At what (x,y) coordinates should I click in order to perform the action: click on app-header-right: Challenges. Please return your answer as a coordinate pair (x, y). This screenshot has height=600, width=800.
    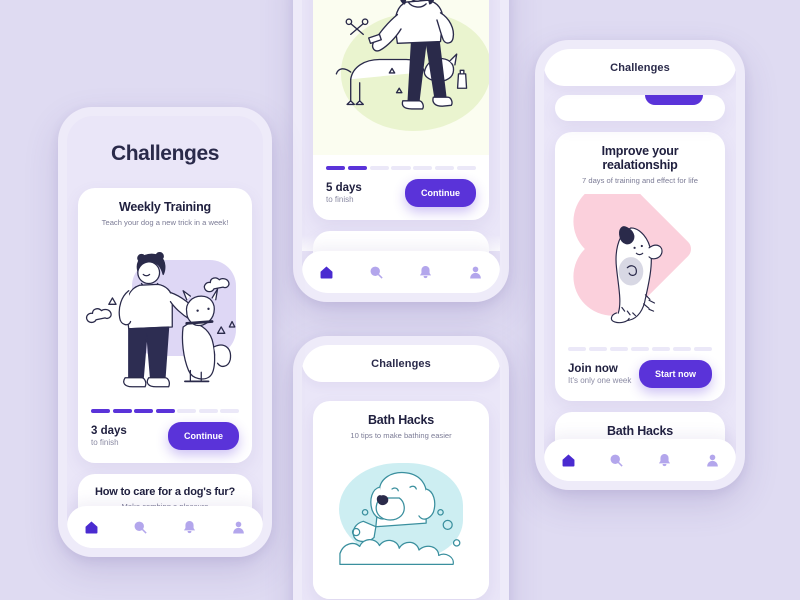
    Looking at the image, I should click on (640, 67).